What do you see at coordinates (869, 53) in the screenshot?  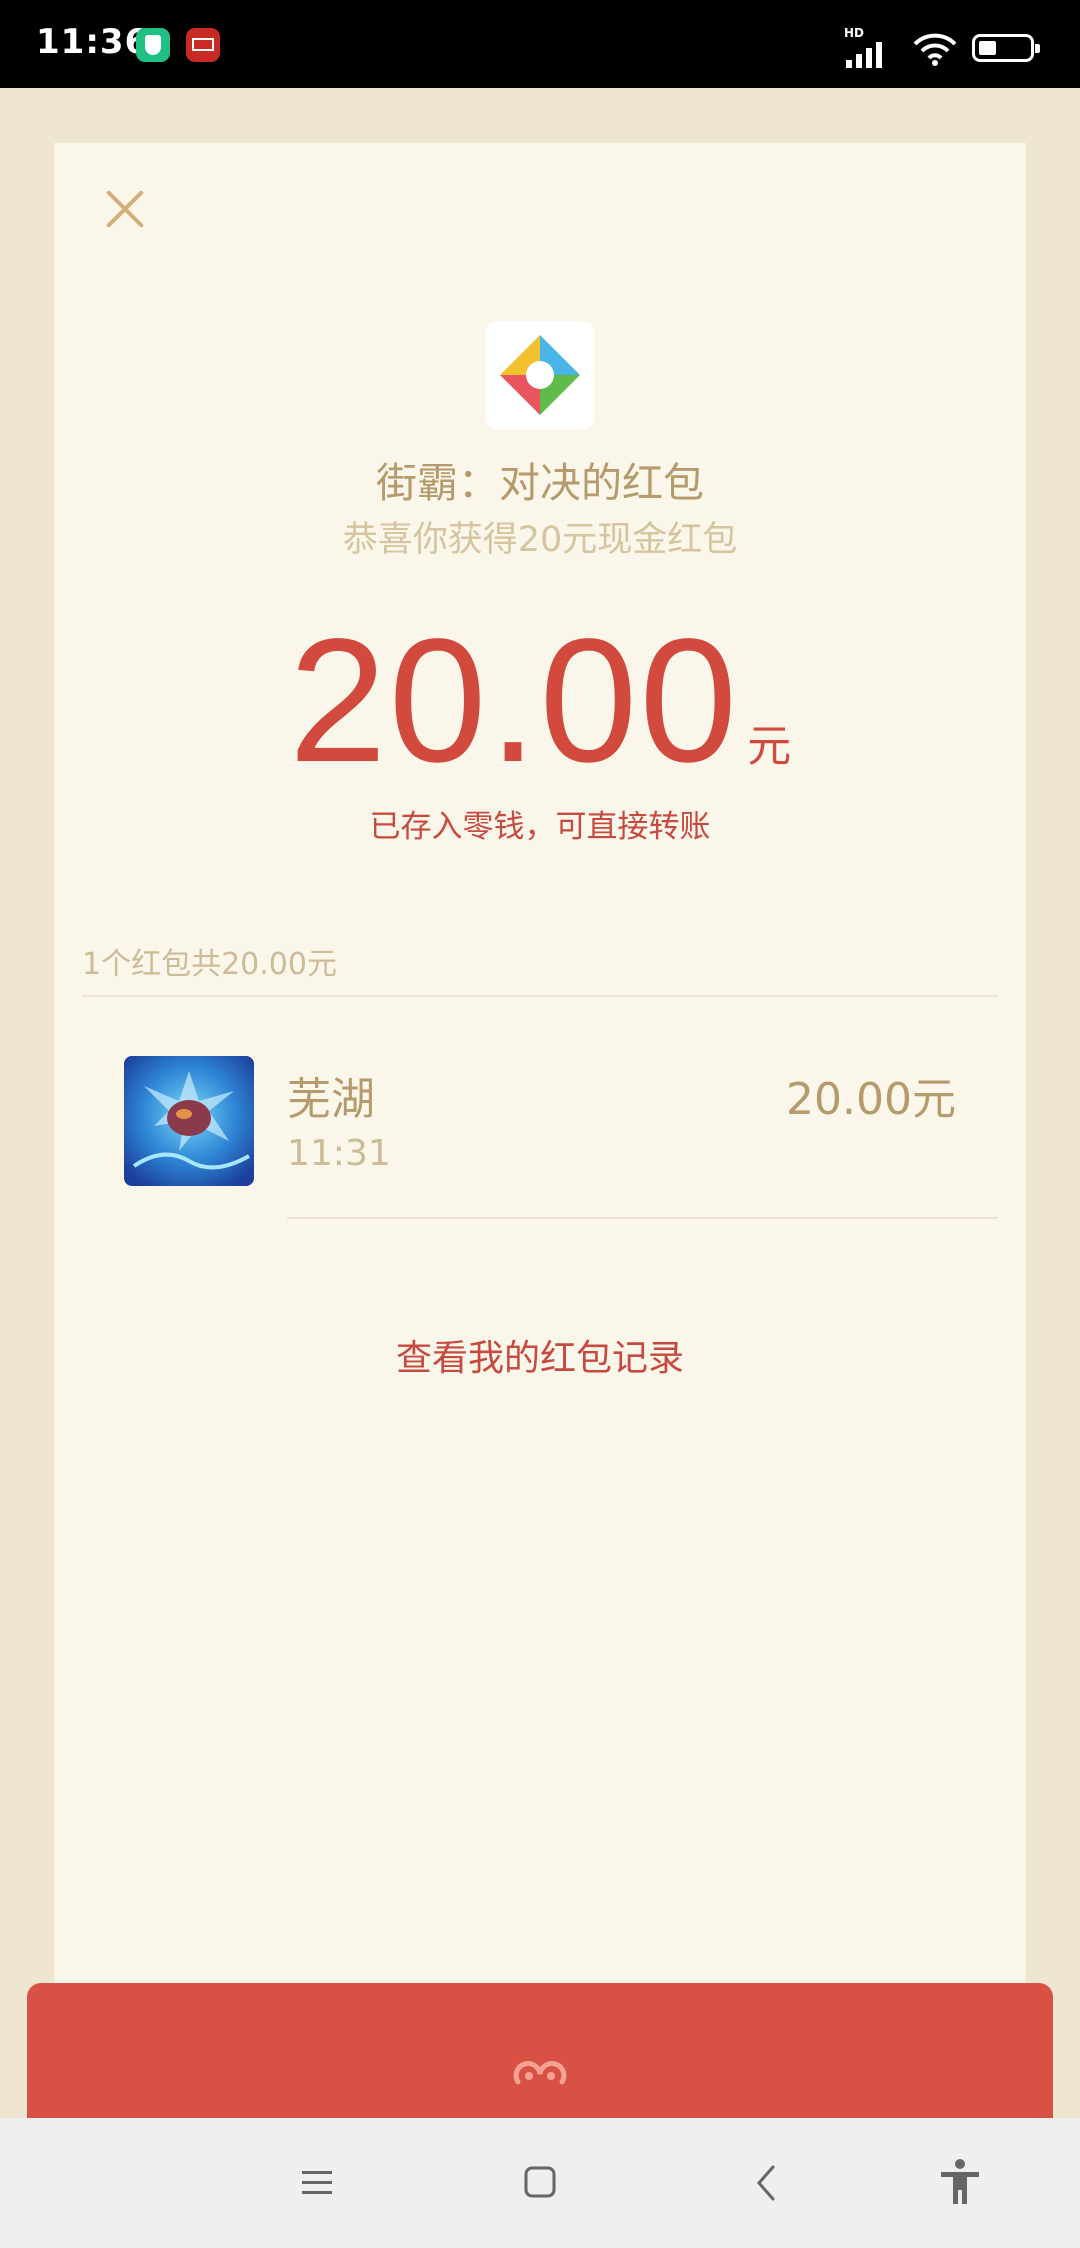 I see `signal-icon` at bounding box center [869, 53].